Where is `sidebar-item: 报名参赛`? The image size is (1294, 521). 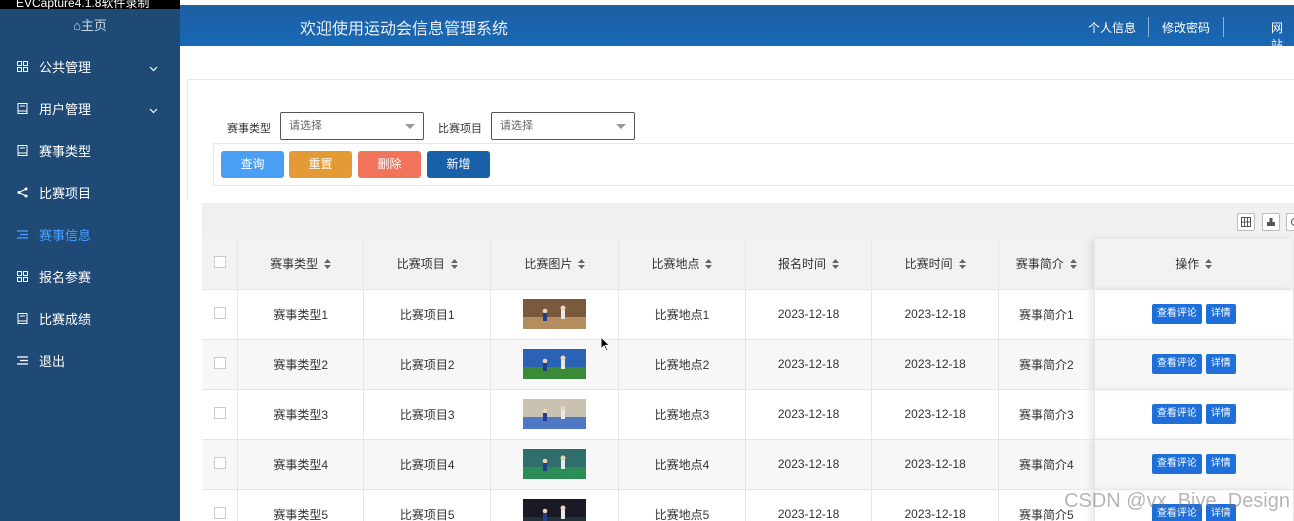 sidebar-item: 报名参赛 is located at coordinates (90, 276).